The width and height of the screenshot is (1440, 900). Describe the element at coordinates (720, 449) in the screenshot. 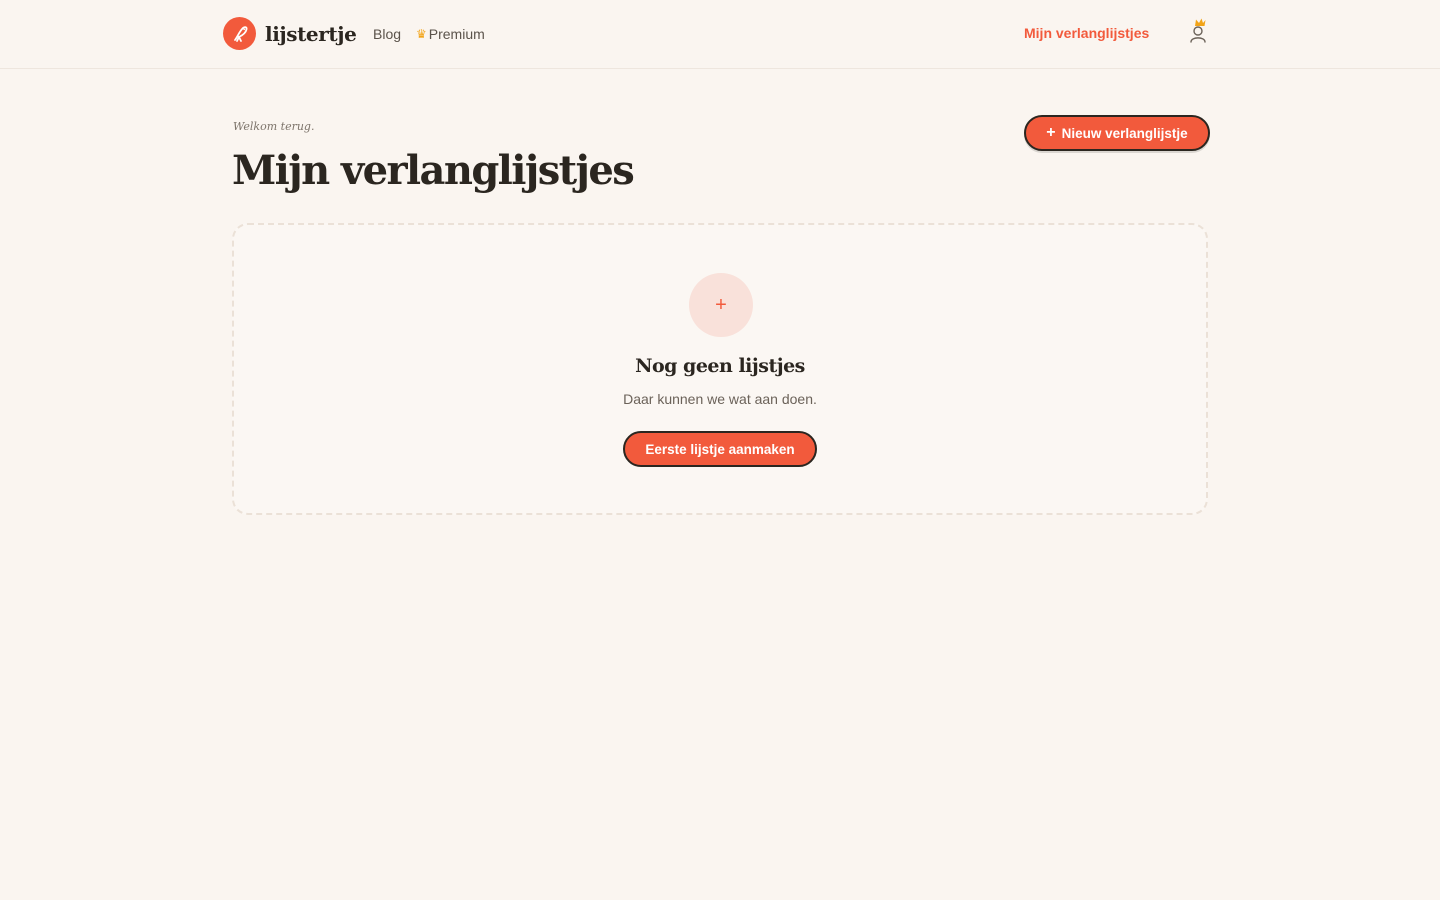

I see `create-first-list-button: Eerste lijstje aanmaken` at that location.